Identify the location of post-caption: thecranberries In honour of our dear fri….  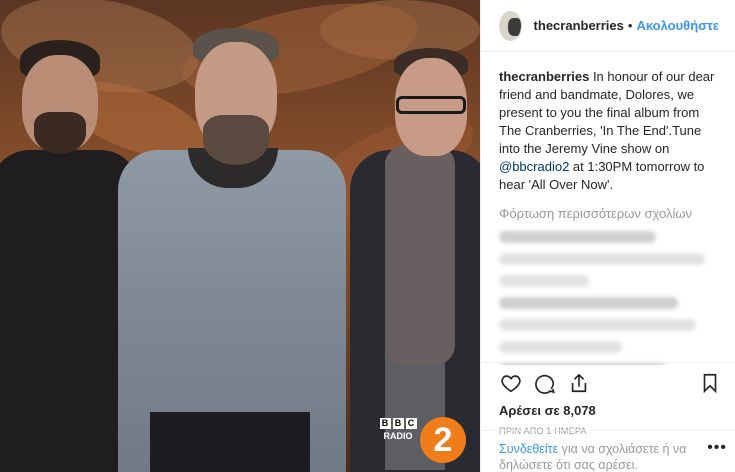
(611, 131).